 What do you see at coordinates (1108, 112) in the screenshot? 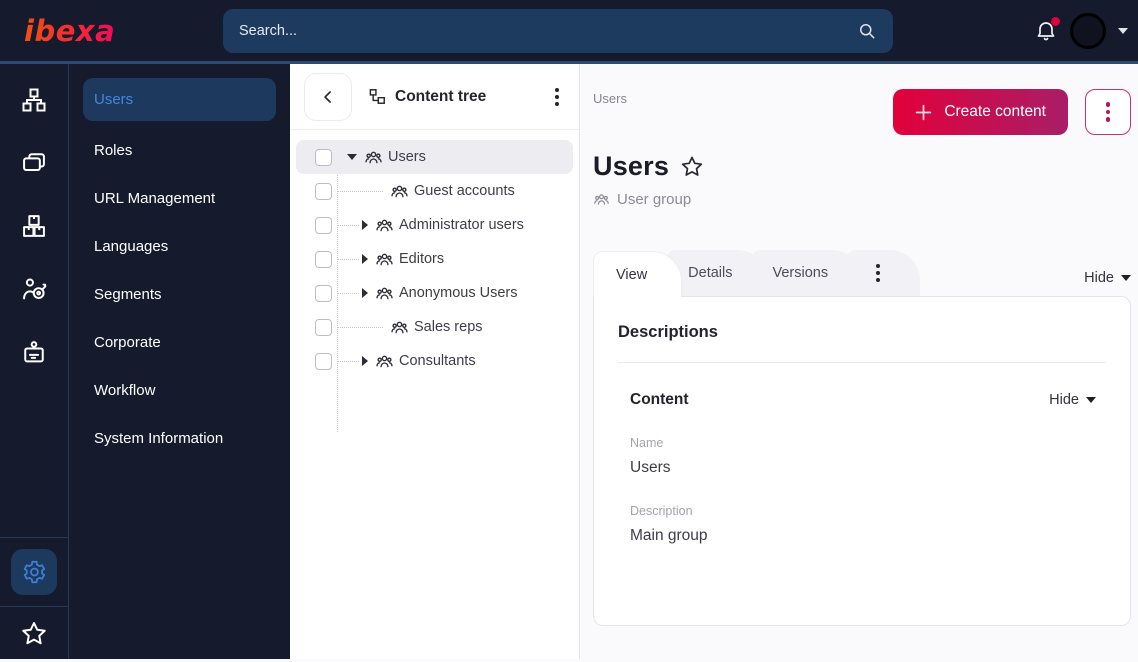
I see `content-actions-kebab` at bounding box center [1108, 112].